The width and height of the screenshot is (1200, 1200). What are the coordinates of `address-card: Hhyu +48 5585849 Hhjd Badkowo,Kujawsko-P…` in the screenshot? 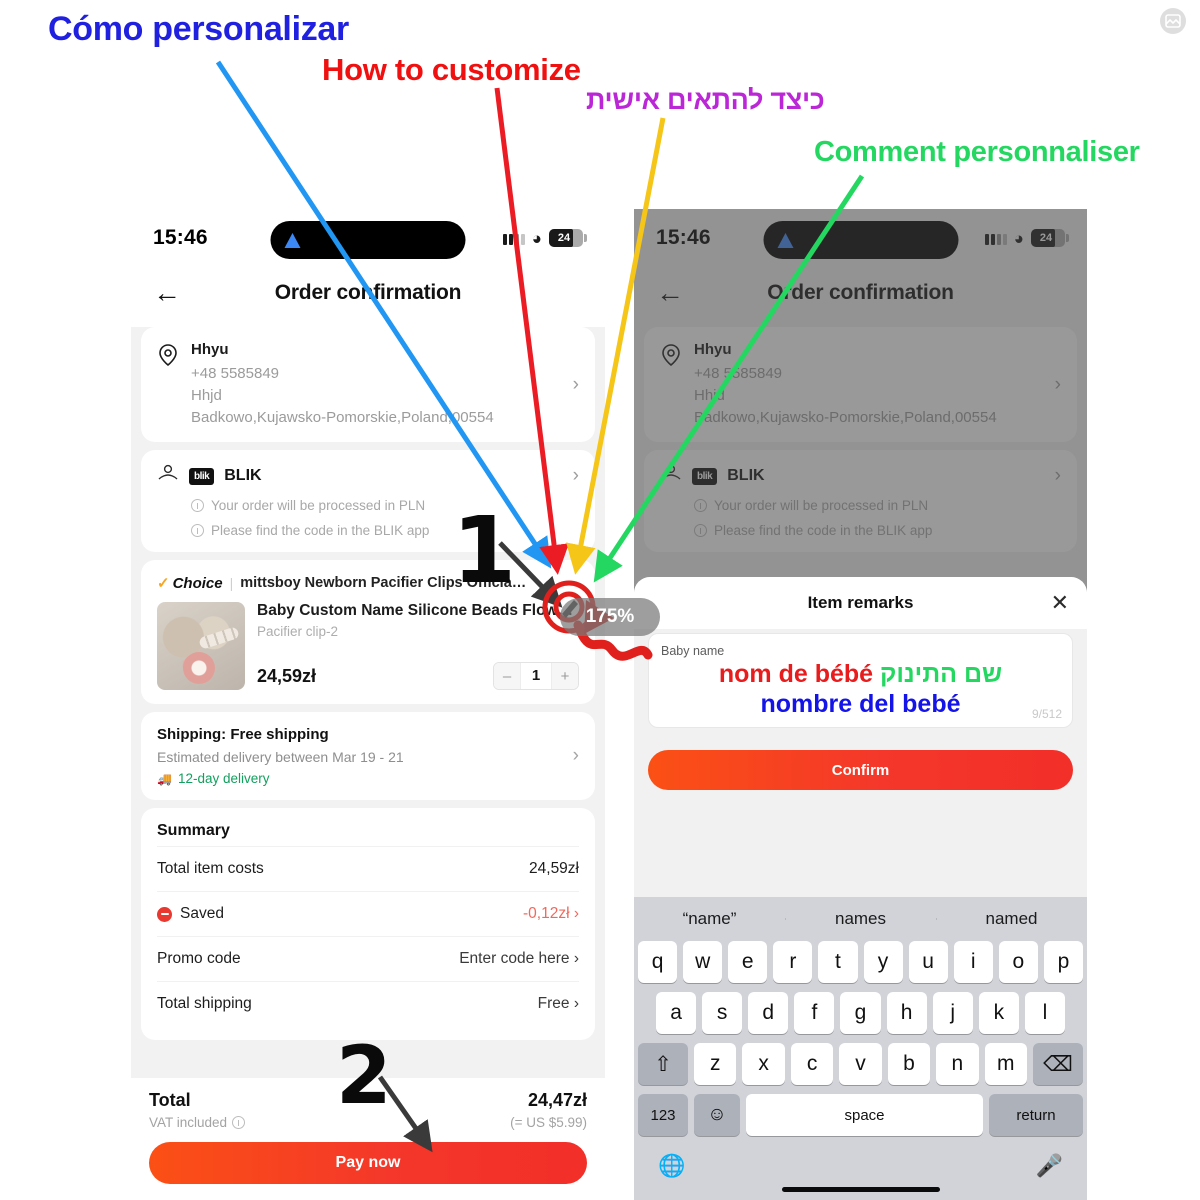 It's located at (368, 385).